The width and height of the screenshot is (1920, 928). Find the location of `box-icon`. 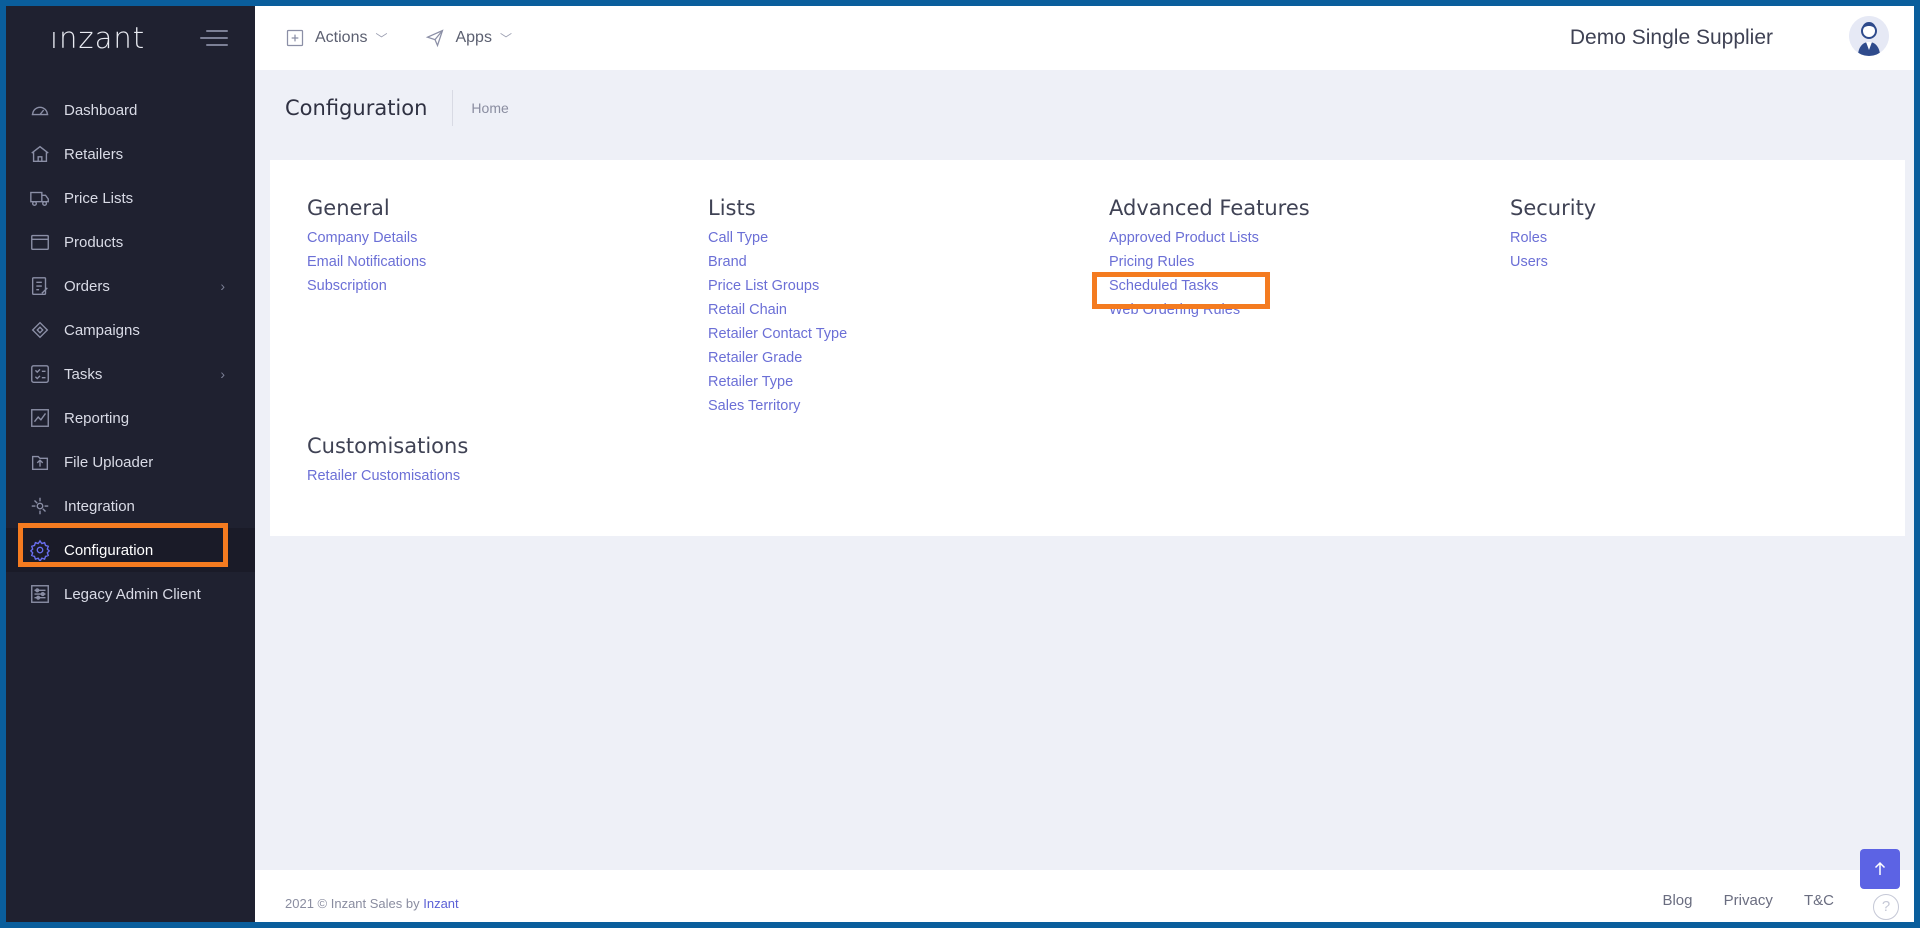

box-icon is located at coordinates (40, 242).